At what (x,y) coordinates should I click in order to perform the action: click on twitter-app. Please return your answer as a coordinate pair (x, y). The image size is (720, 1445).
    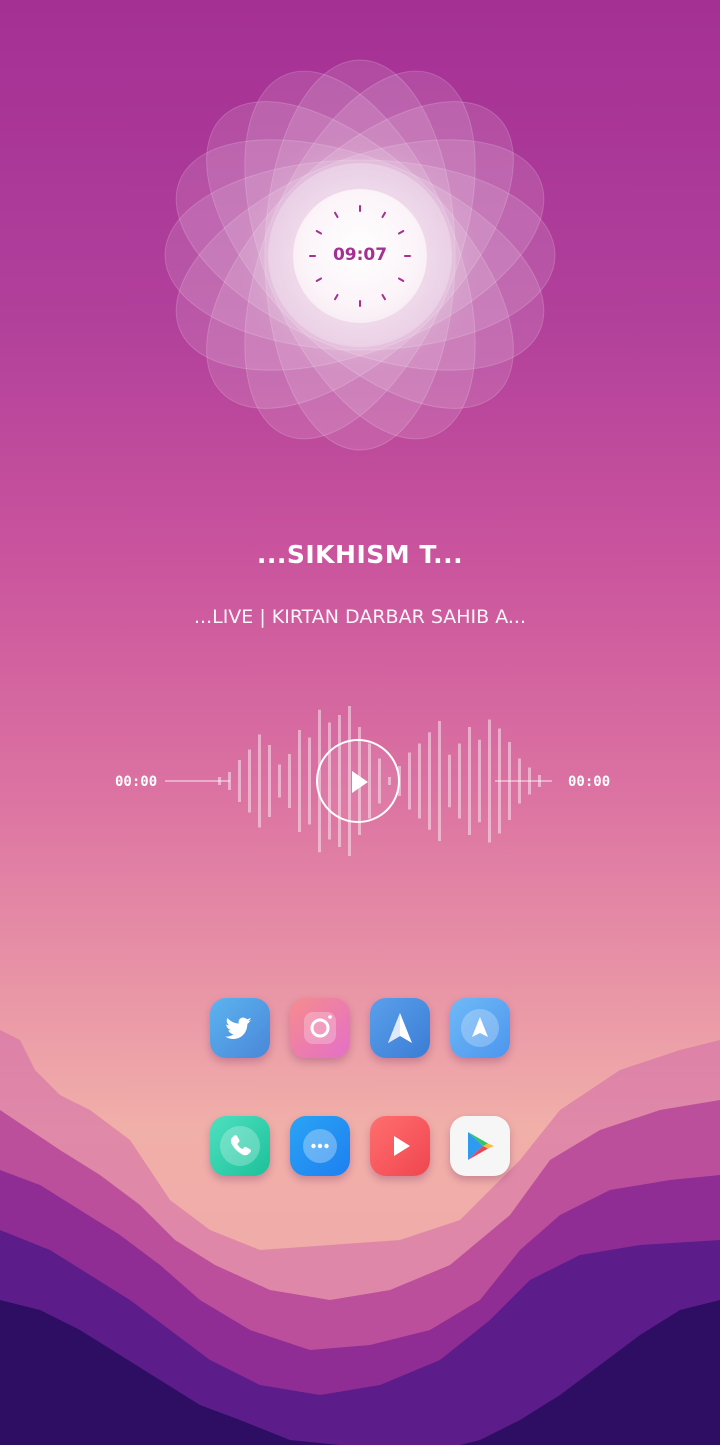
    Looking at the image, I should click on (240, 1028).